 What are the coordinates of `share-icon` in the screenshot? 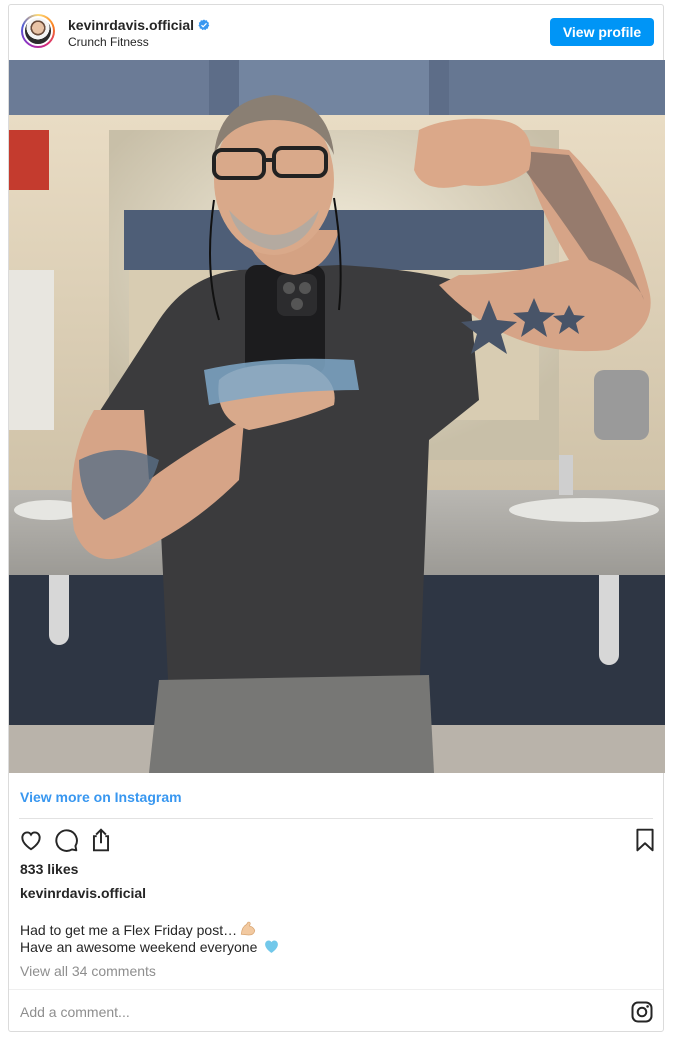 It's located at (101, 840).